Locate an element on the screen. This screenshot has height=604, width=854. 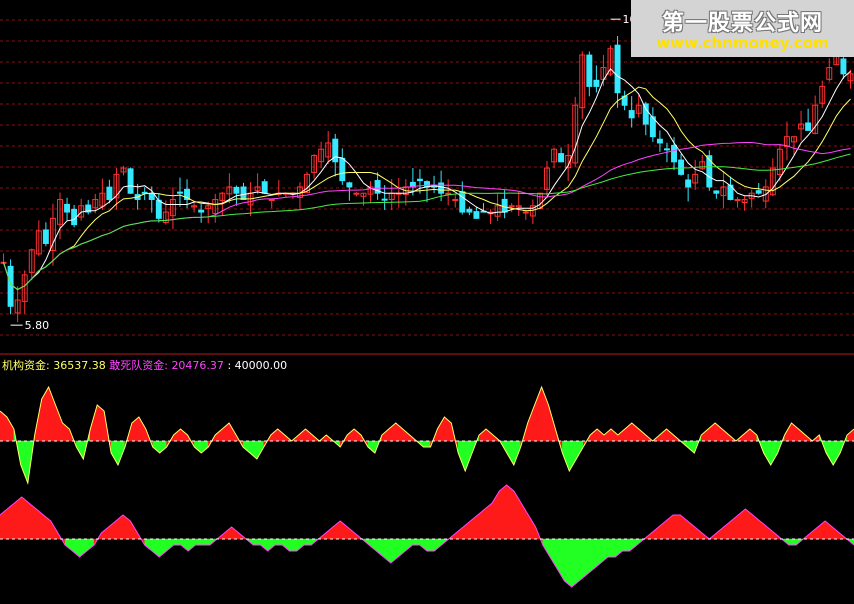
watermark-url: www.chnmoney.com is located at coordinates (742, 43).